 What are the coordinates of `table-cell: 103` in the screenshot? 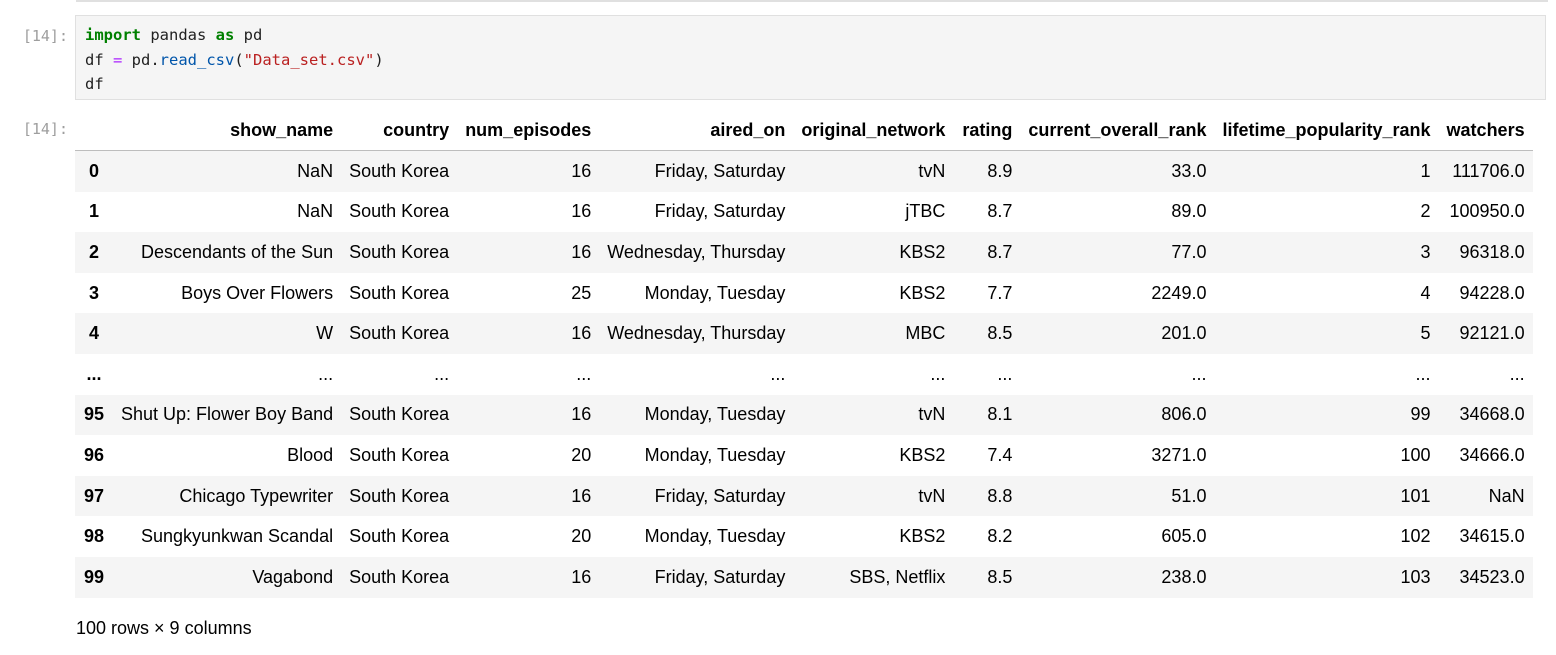 It's located at (1415, 576).